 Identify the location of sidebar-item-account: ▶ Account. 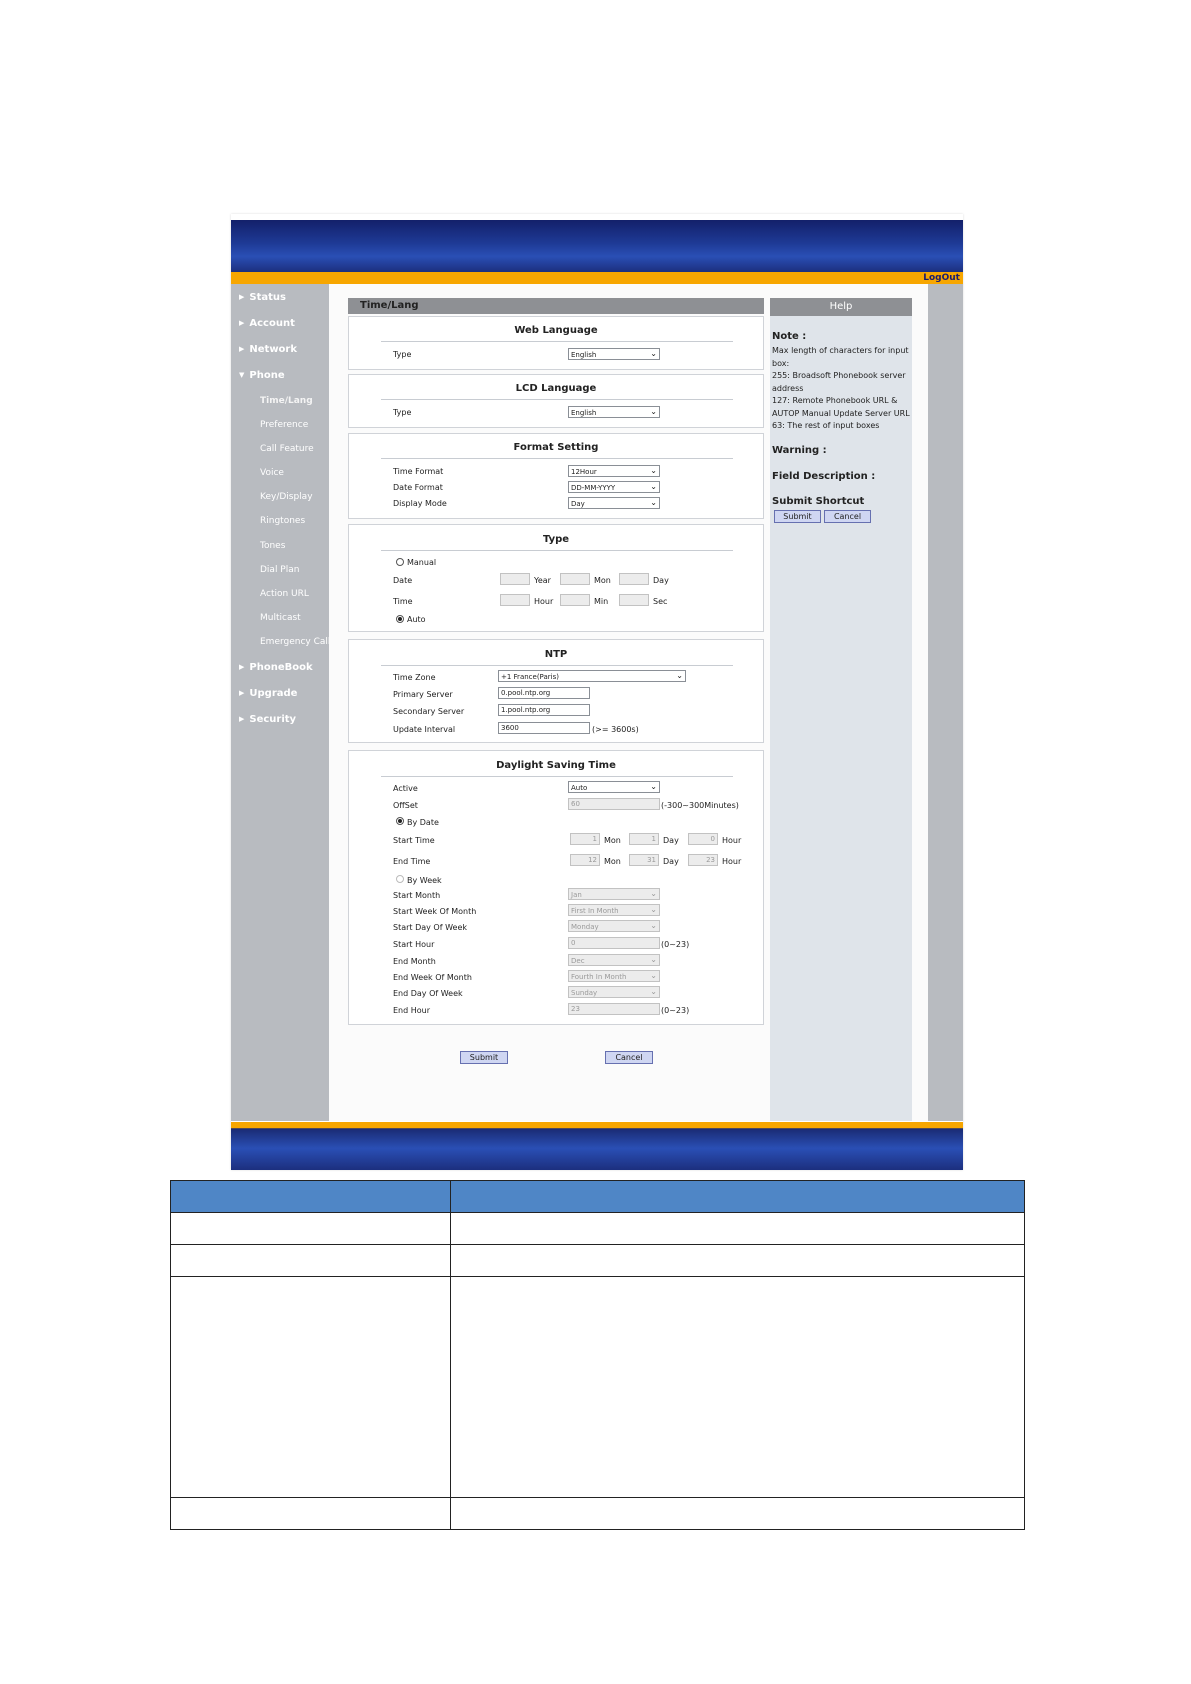
(267, 323).